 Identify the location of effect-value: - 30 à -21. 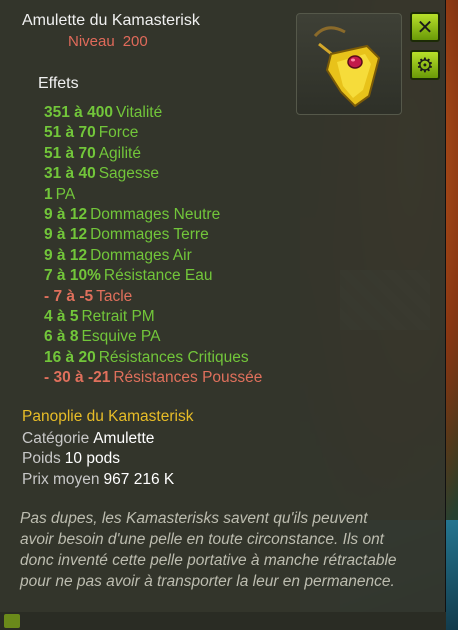
(77, 378).